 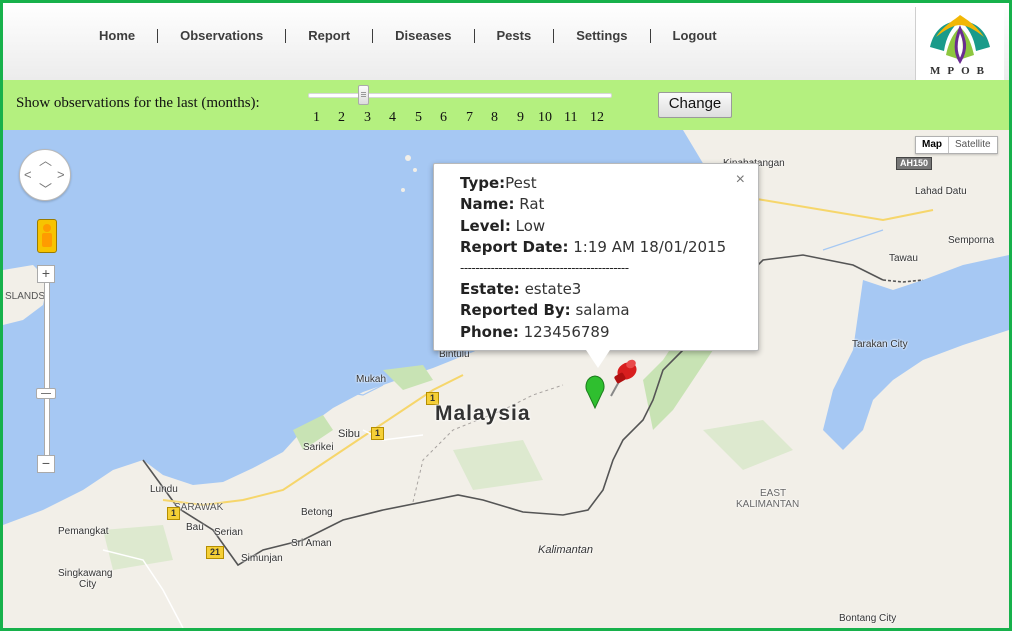 What do you see at coordinates (973, 145) in the screenshot?
I see `map-type-satellite: Satellite` at bounding box center [973, 145].